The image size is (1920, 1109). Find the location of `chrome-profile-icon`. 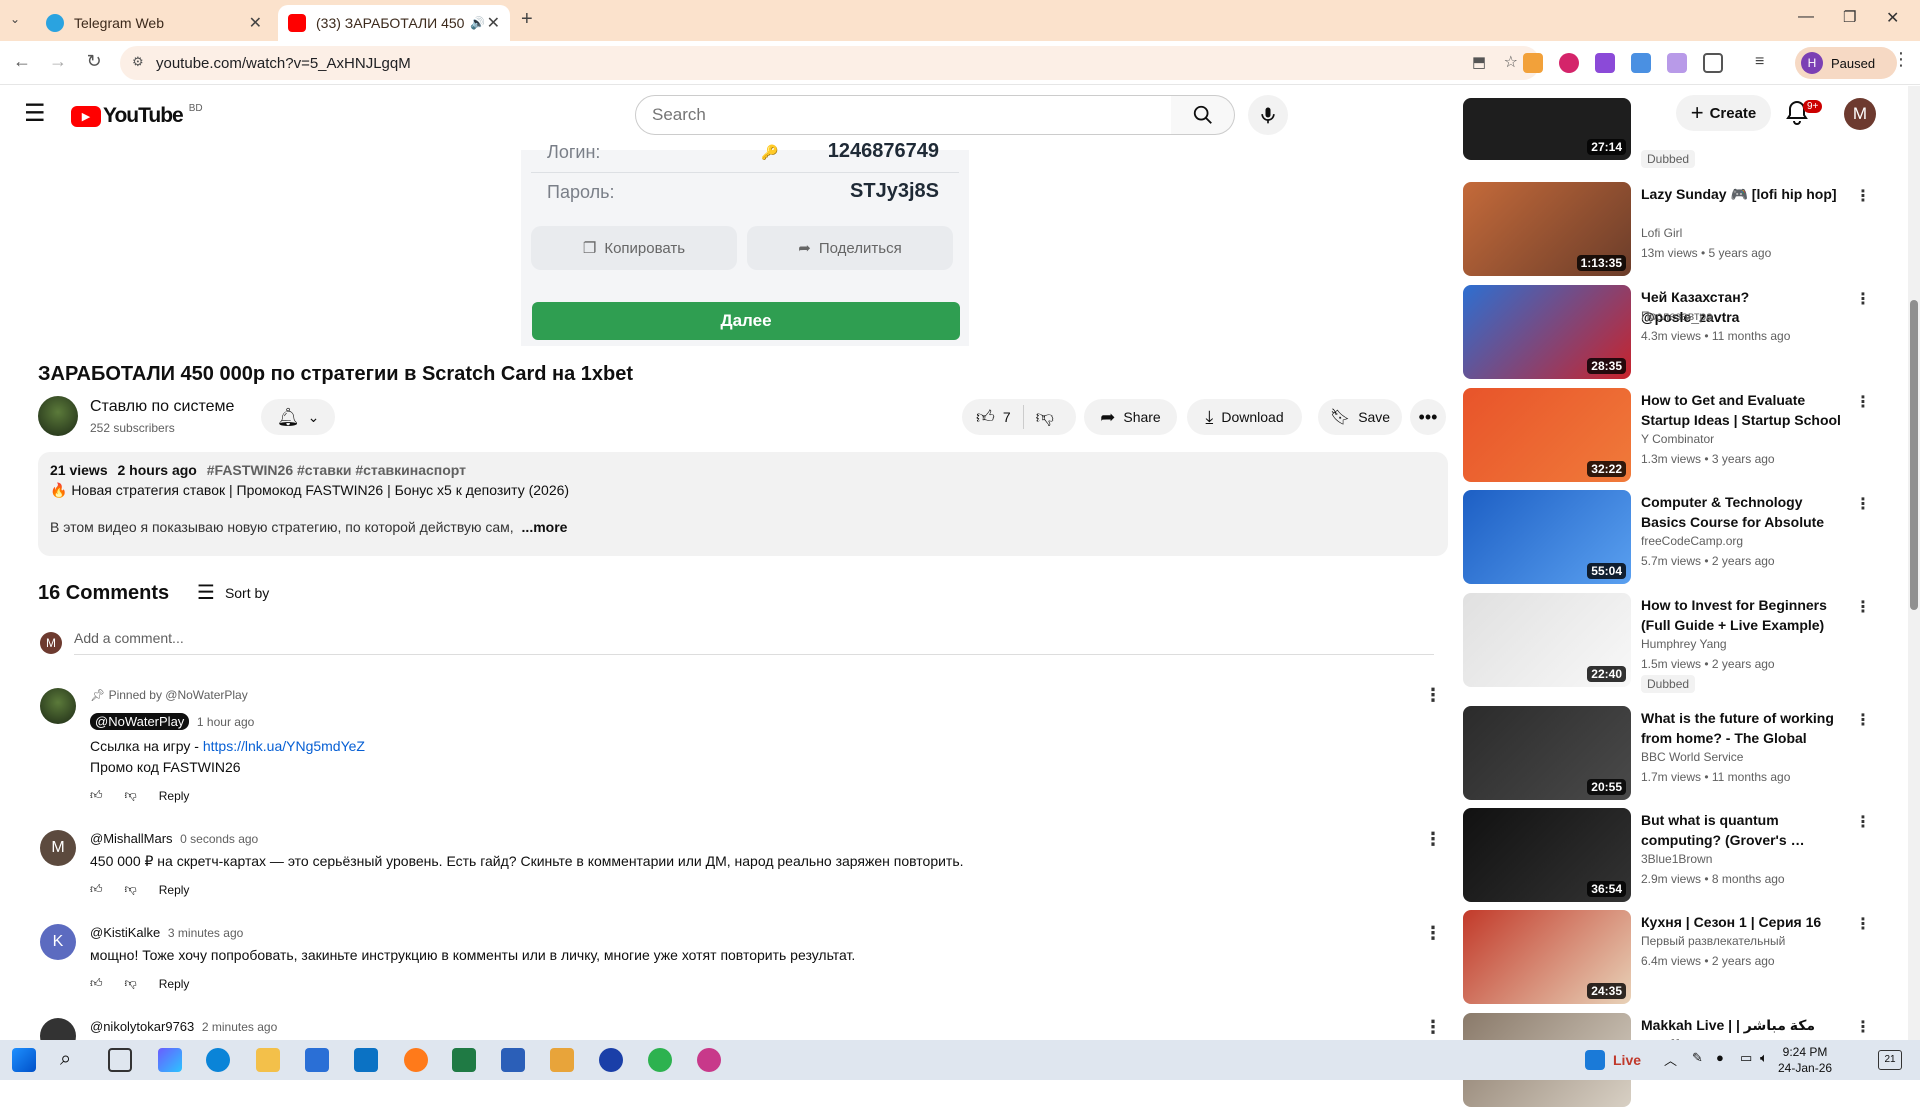

chrome-profile-icon is located at coordinates (709, 1060).